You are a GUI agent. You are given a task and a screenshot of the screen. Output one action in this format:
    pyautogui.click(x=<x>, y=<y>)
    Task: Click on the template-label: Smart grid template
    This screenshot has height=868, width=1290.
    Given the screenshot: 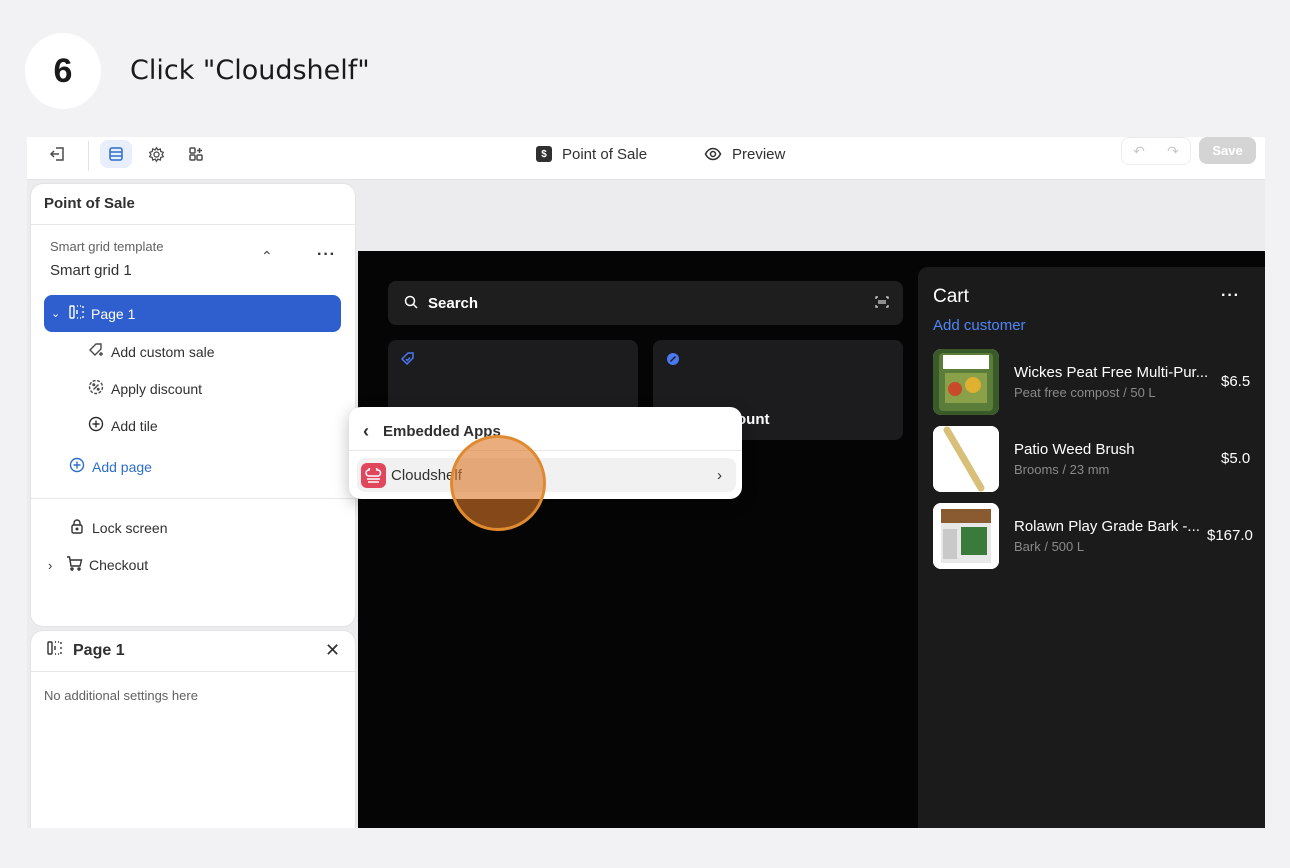 What is the action you would take?
    pyautogui.click(x=107, y=246)
    